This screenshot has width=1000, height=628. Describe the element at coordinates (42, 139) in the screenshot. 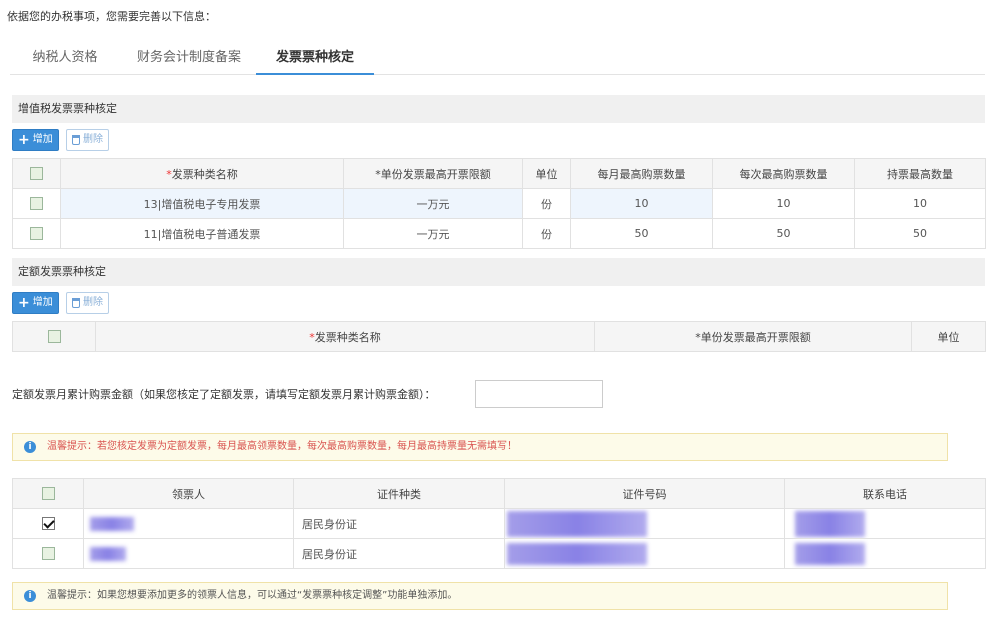

I see `vat-add-label: 增加` at that location.